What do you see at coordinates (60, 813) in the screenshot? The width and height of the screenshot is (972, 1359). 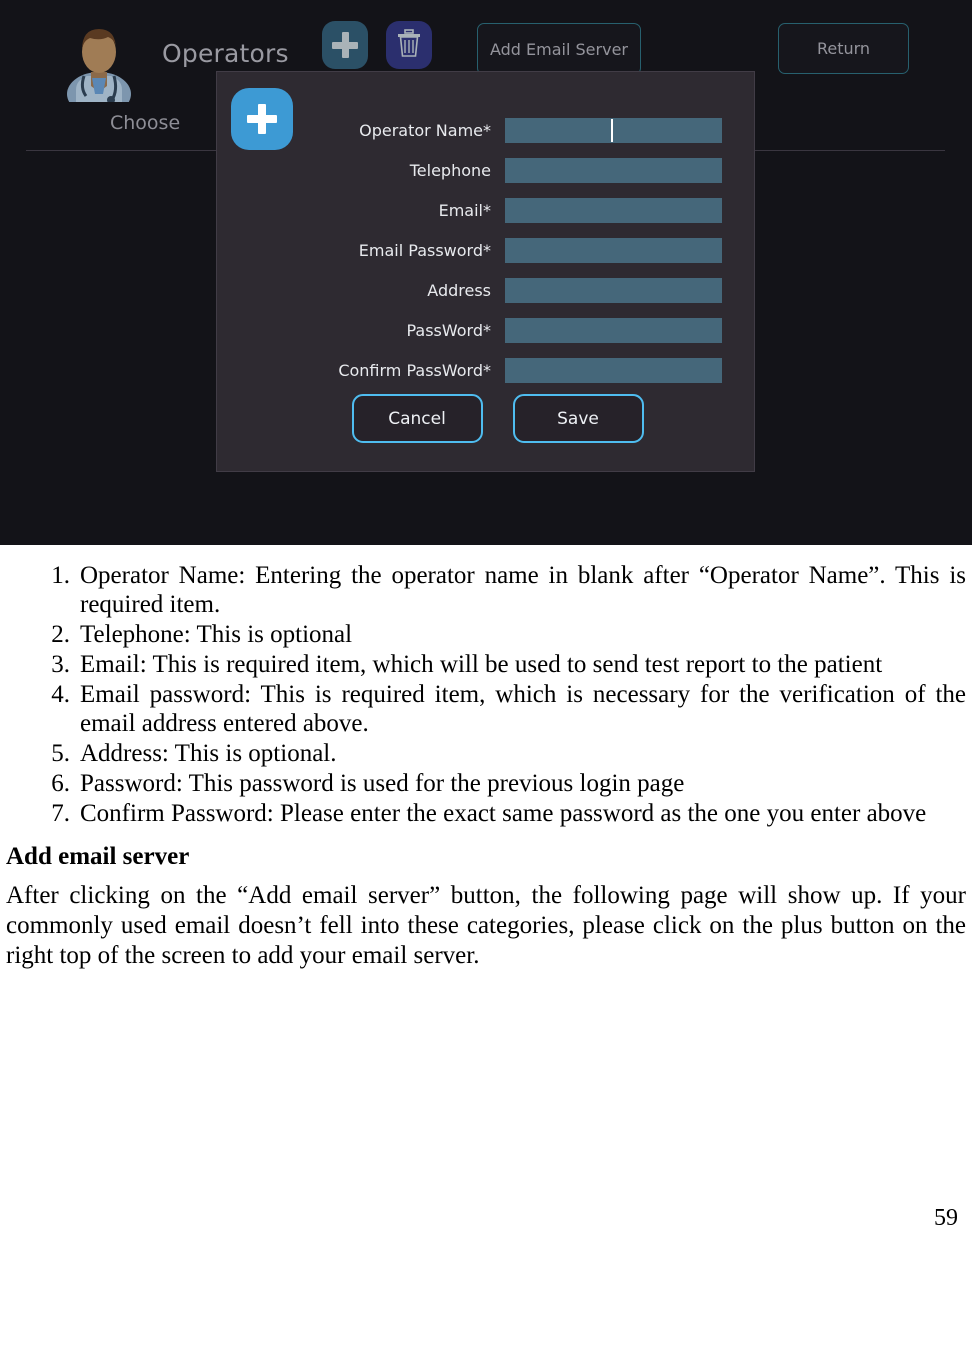 I see `list-item-number: 7.` at bounding box center [60, 813].